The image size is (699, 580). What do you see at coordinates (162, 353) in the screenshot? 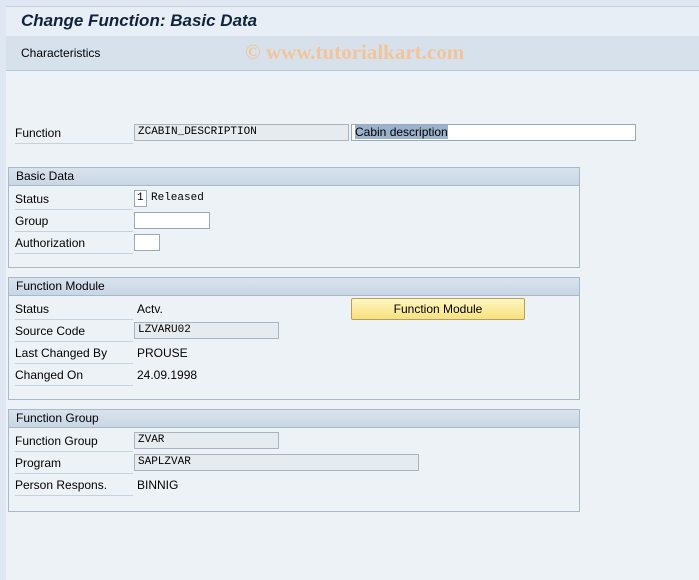
I see `last-changed-by-value: PROUSE` at bounding box center [162, 353].